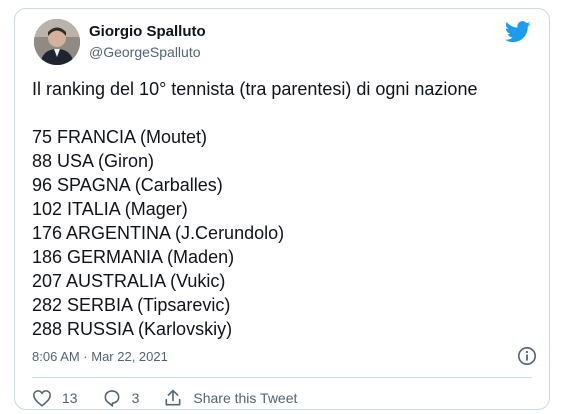 Image resolution: width=569 pixels, height=414 pixels. What do you see at coordinates (93, 161) in the screenshot?
I see `ranking-line: 88 USA (Giron)` at bounding box center [93, 161].